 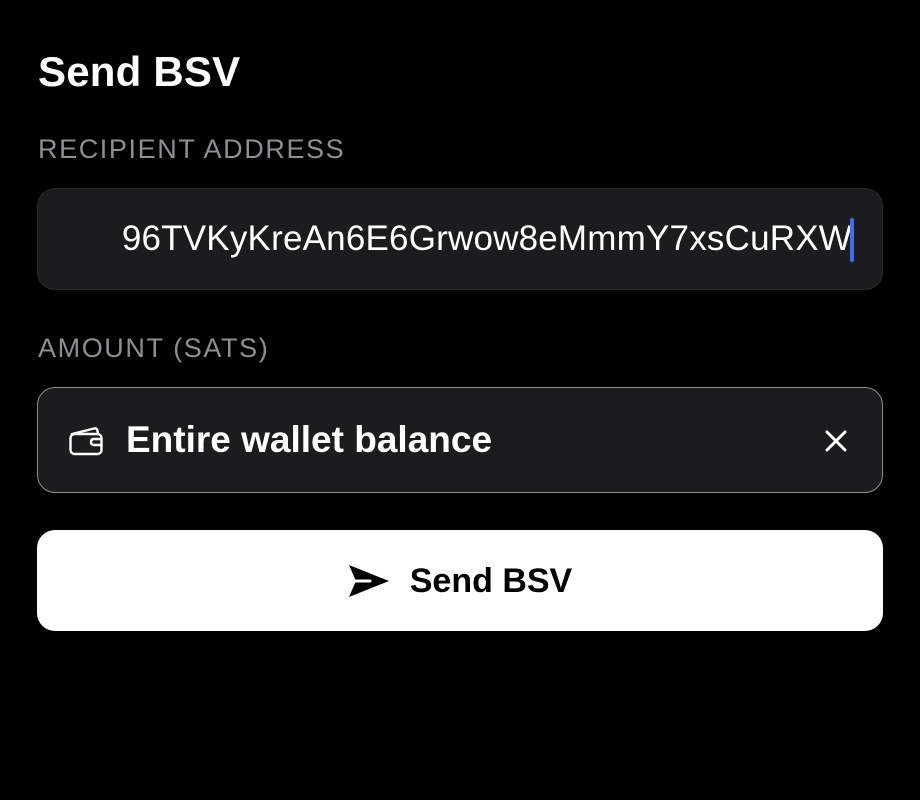 I want to click on text-caret, so click(x=852, y=240).